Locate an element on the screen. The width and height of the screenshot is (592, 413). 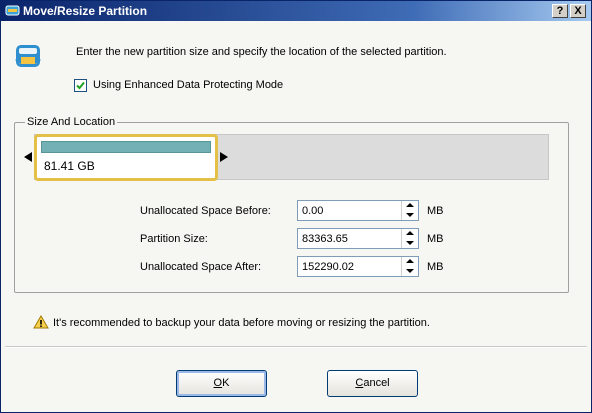
ok-button: OK is located at coordinates (221, 383).